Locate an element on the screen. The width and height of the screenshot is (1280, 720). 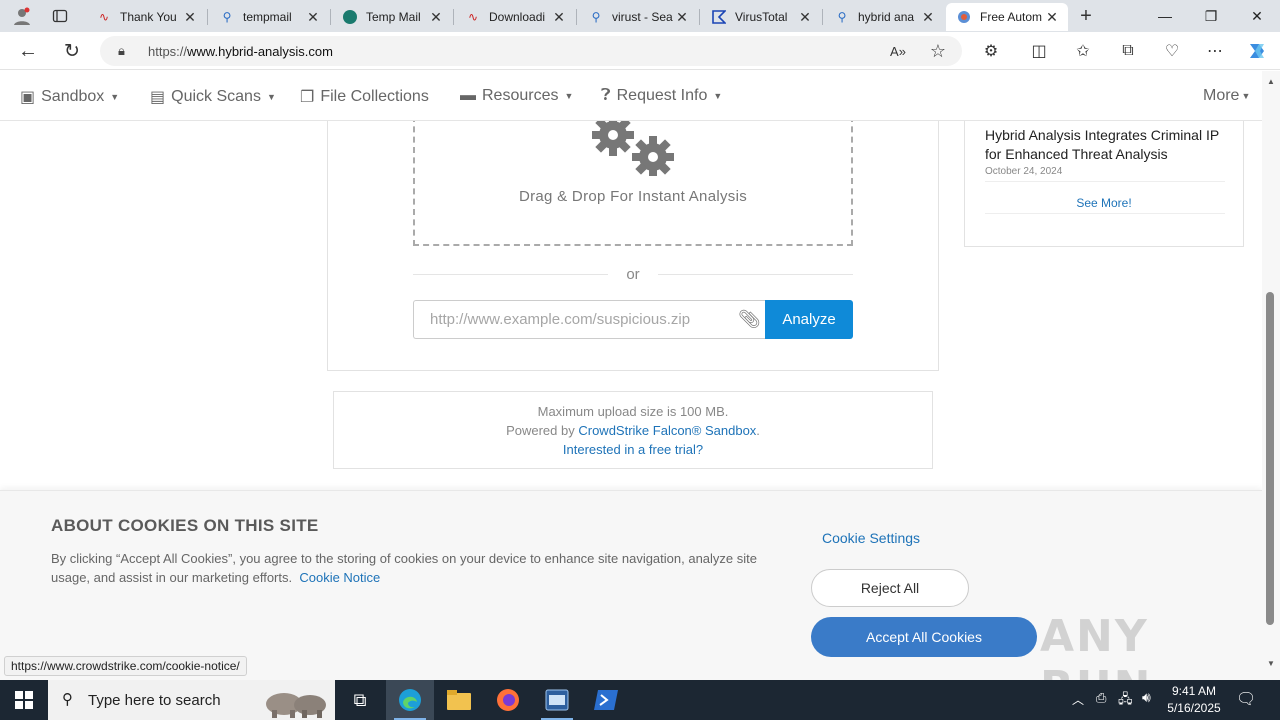
nav-more: More ▼ is located at coordinates (1226, 96).